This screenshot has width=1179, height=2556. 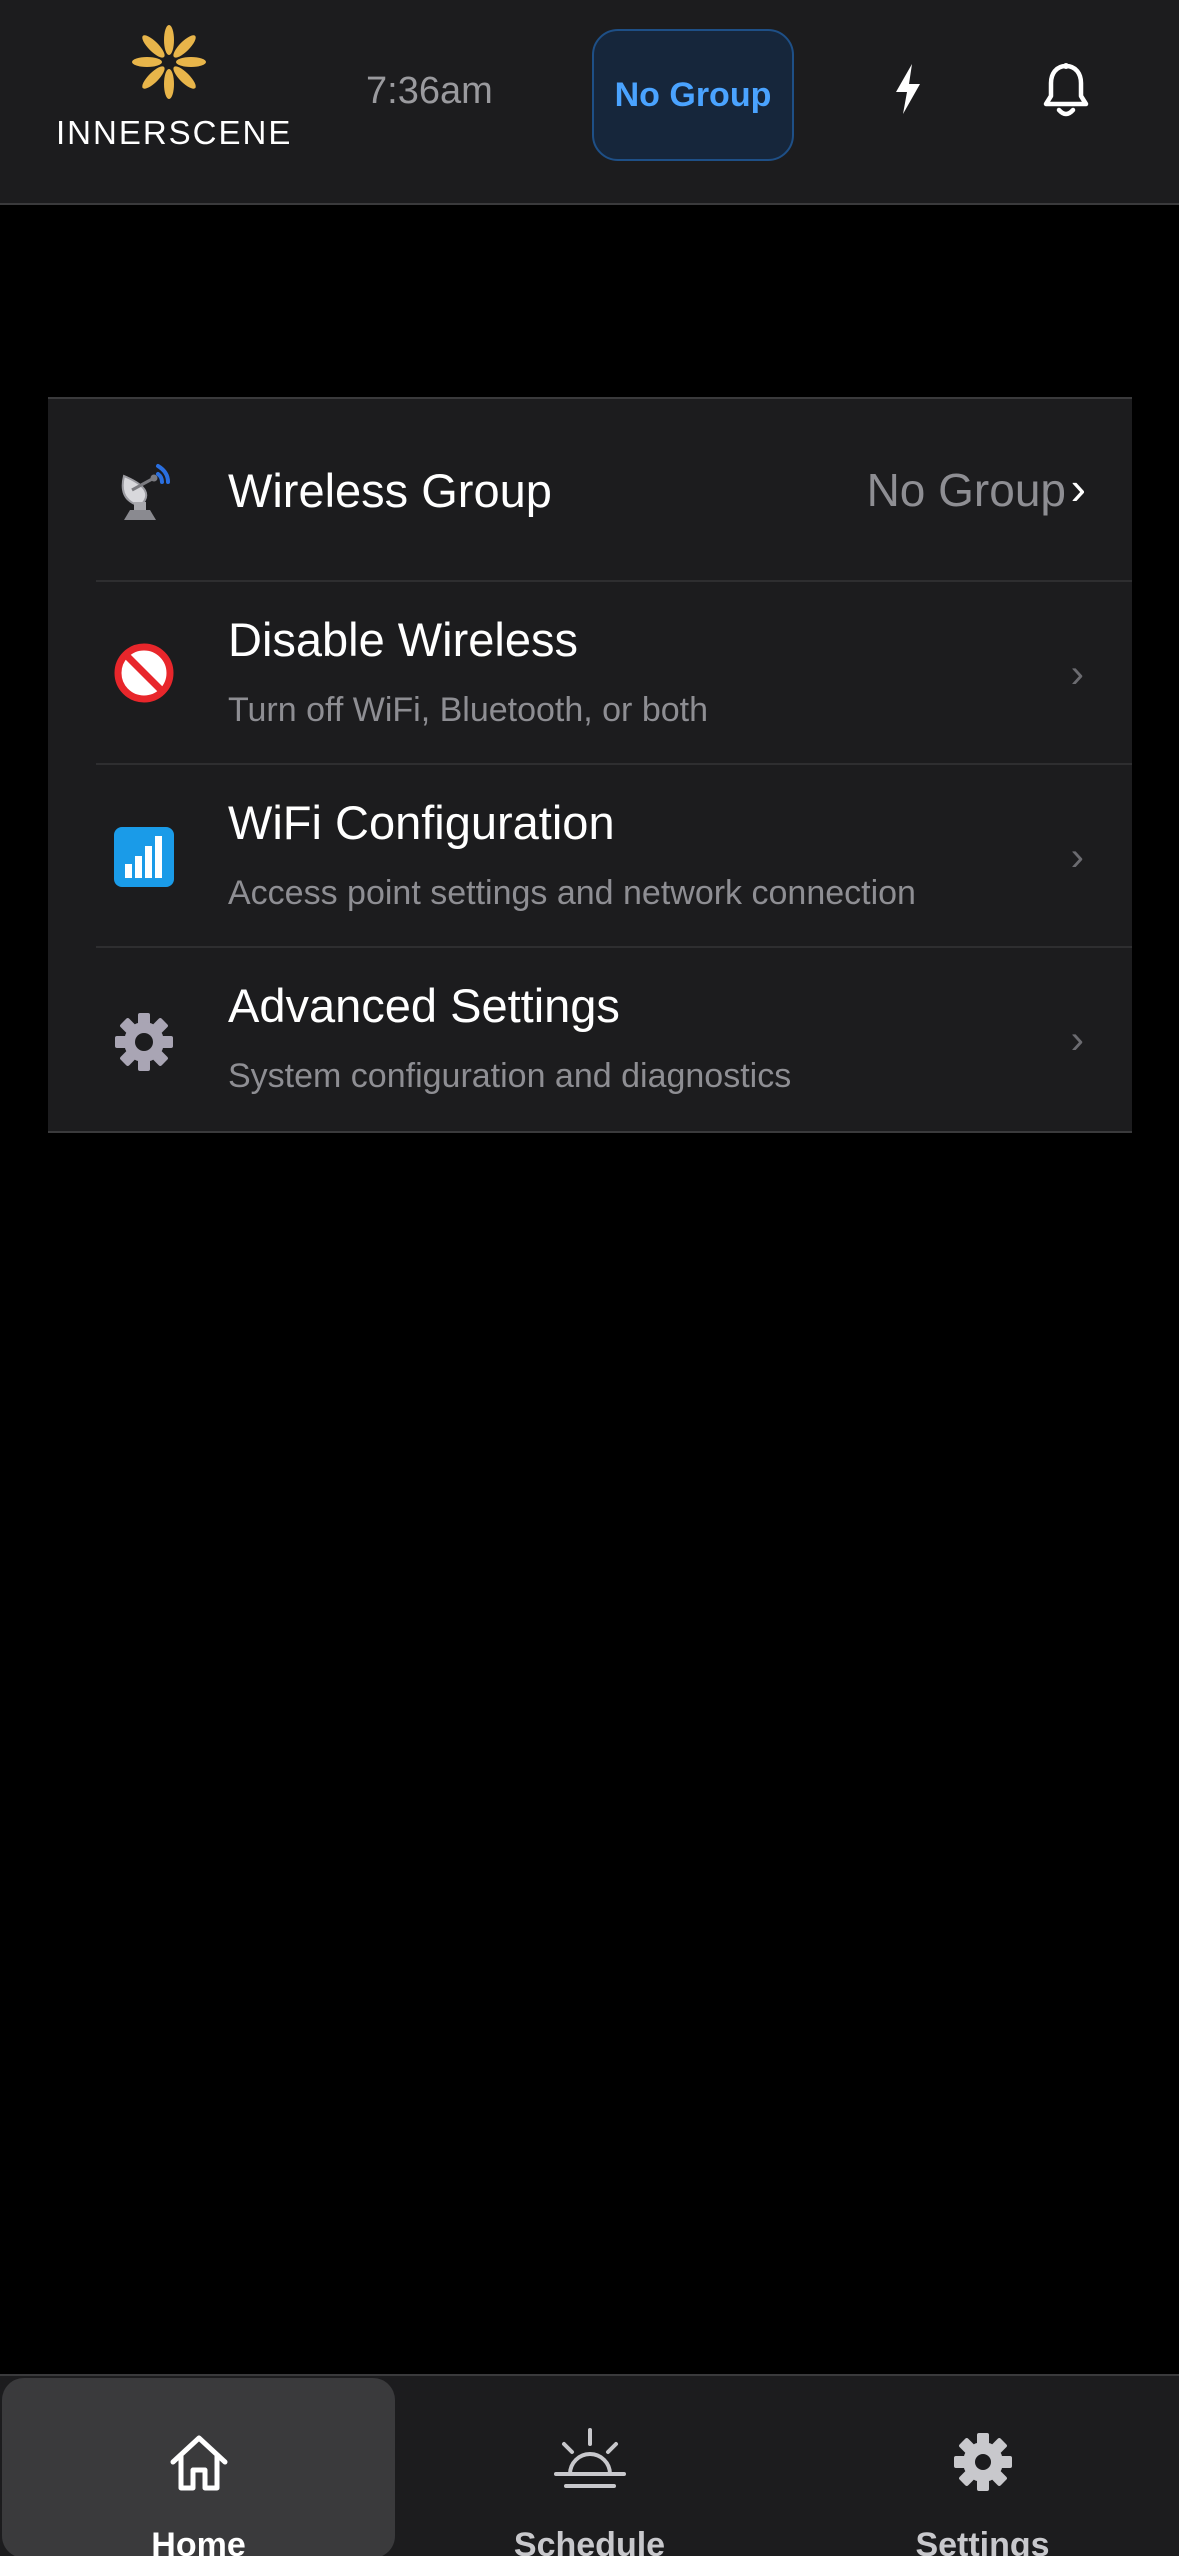 I want to click on tab-settings-label: Settings, so click(x=982, y=2541).